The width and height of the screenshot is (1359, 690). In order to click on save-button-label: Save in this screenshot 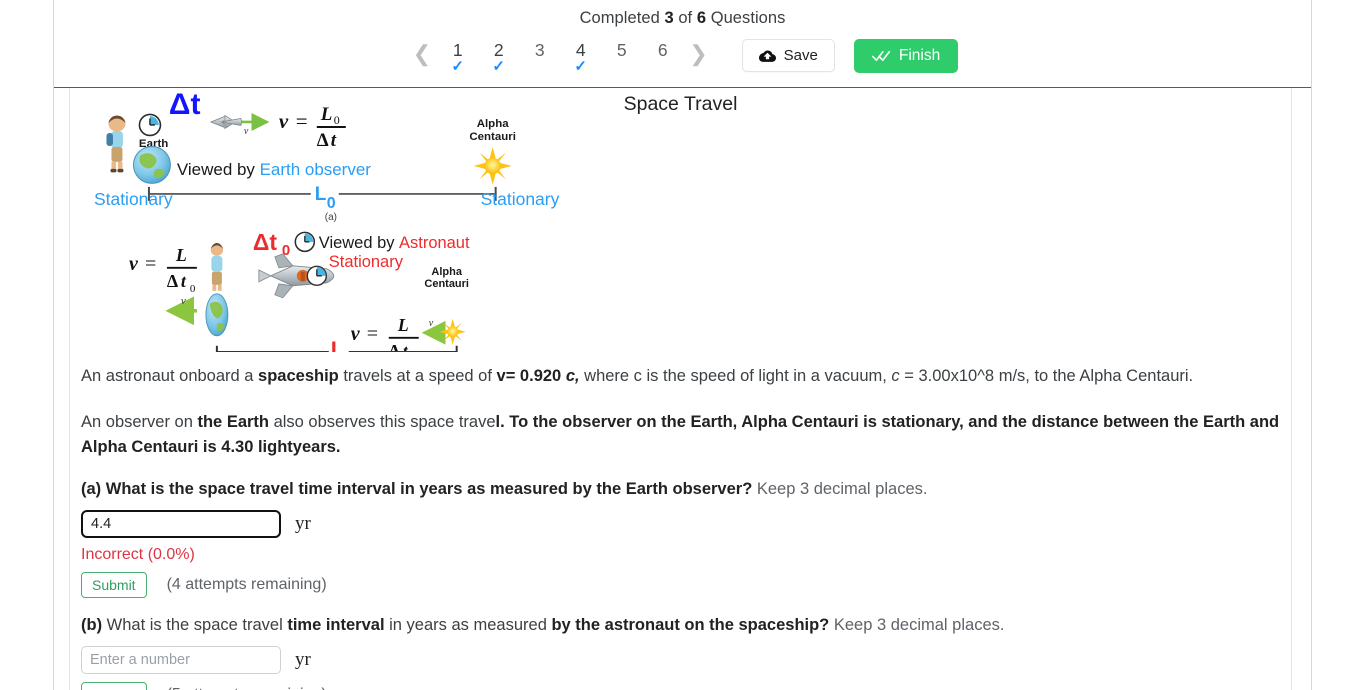, I will do `click(800, 55)`.